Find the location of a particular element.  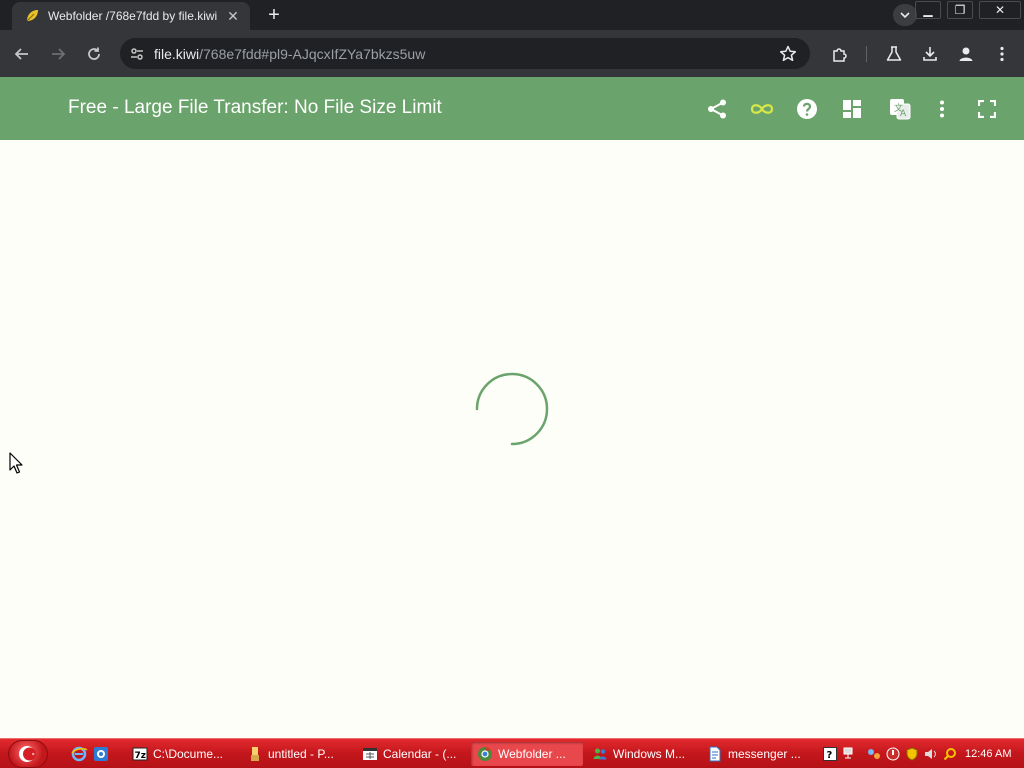

crescent-star-icon is located at coordinates (27, 754).